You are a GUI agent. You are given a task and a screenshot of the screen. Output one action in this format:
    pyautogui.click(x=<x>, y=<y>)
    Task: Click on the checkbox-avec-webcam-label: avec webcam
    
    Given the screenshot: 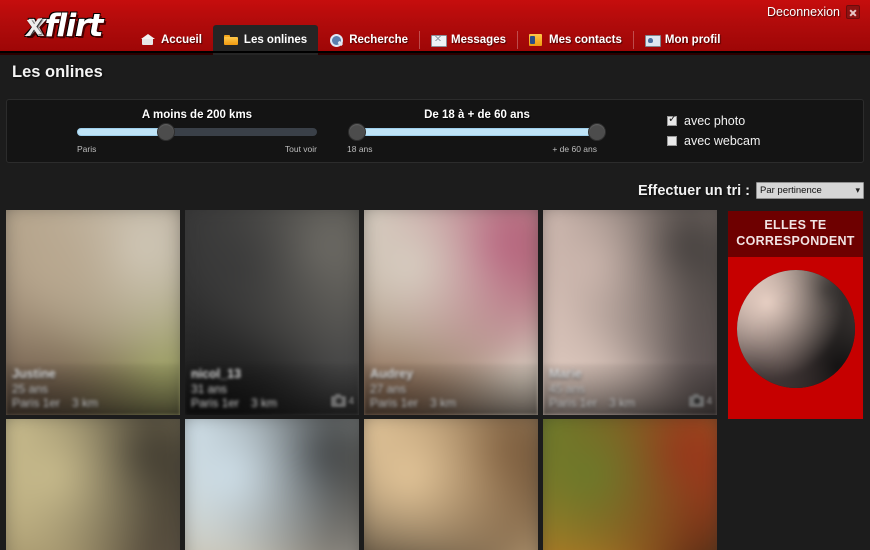 What is the action you would take?
    pyautogui.click(x=722, y=141)
    